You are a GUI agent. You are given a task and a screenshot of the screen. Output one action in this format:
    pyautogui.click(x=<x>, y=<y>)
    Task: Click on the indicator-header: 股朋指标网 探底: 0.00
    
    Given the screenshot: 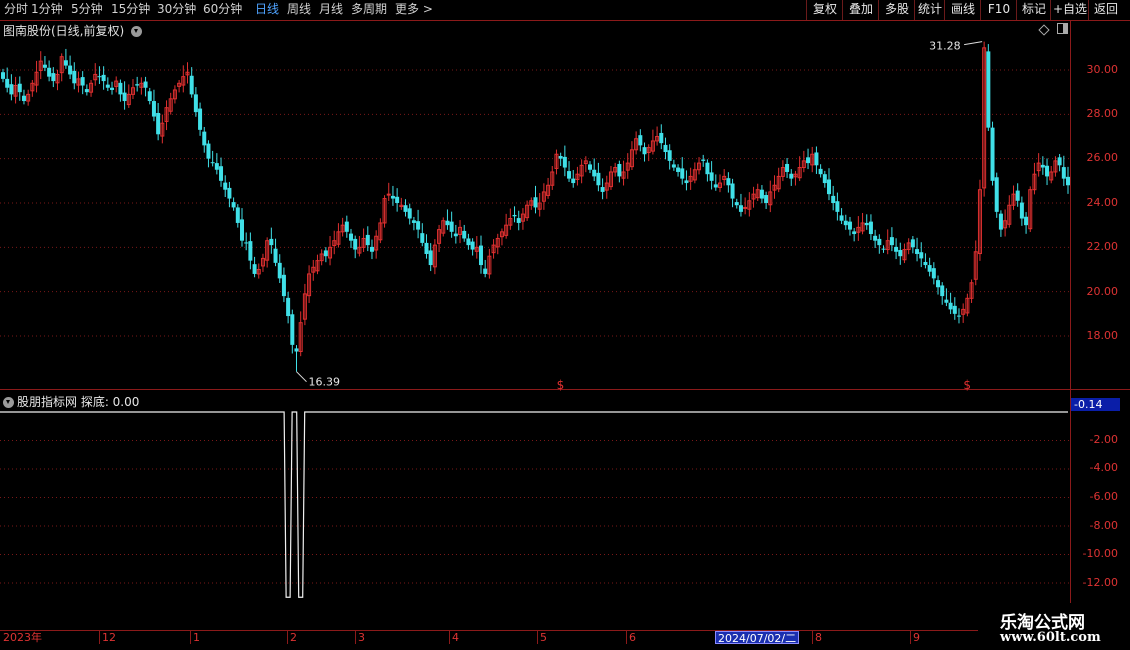 What is the action you would take?
    pyautogui.click(x=71, y=401)
    